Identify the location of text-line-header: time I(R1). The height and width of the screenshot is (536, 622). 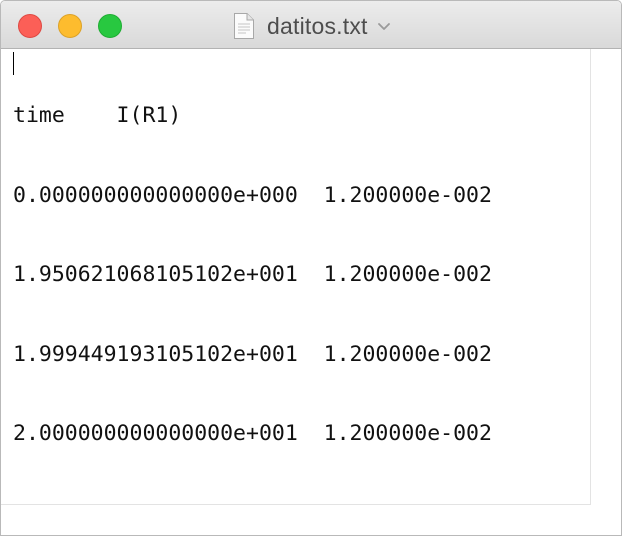
(97, 115).